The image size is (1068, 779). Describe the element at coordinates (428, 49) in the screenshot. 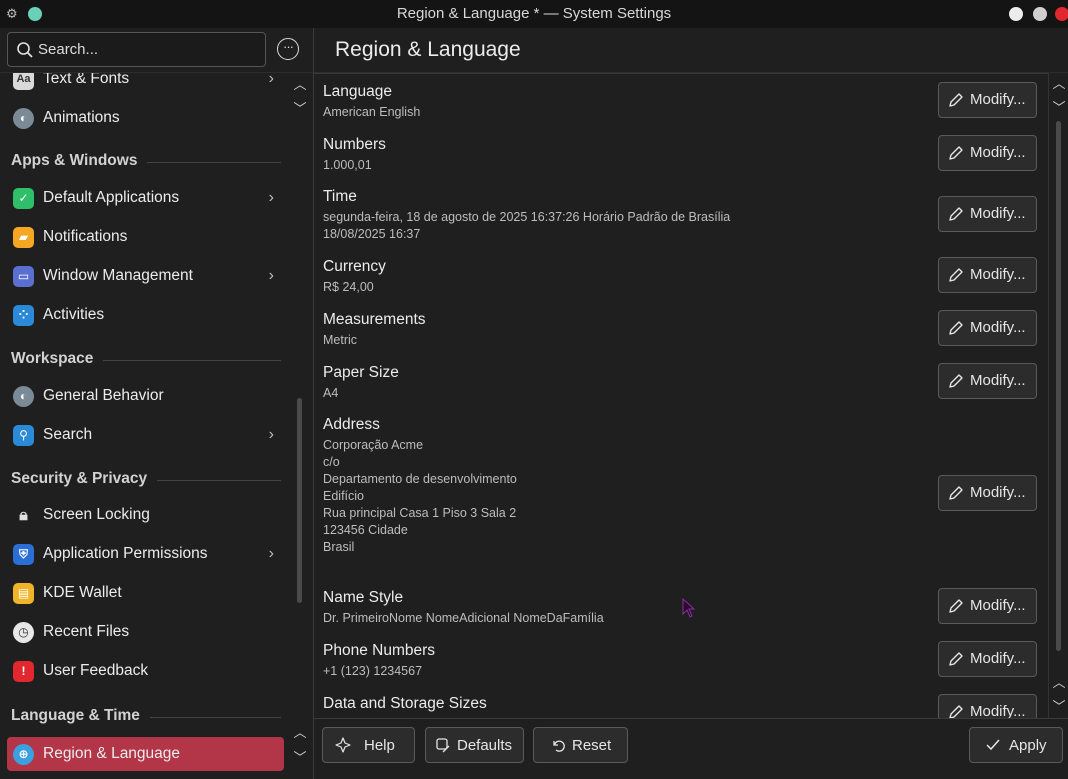

I see `page-title: Region & Language` at that location.